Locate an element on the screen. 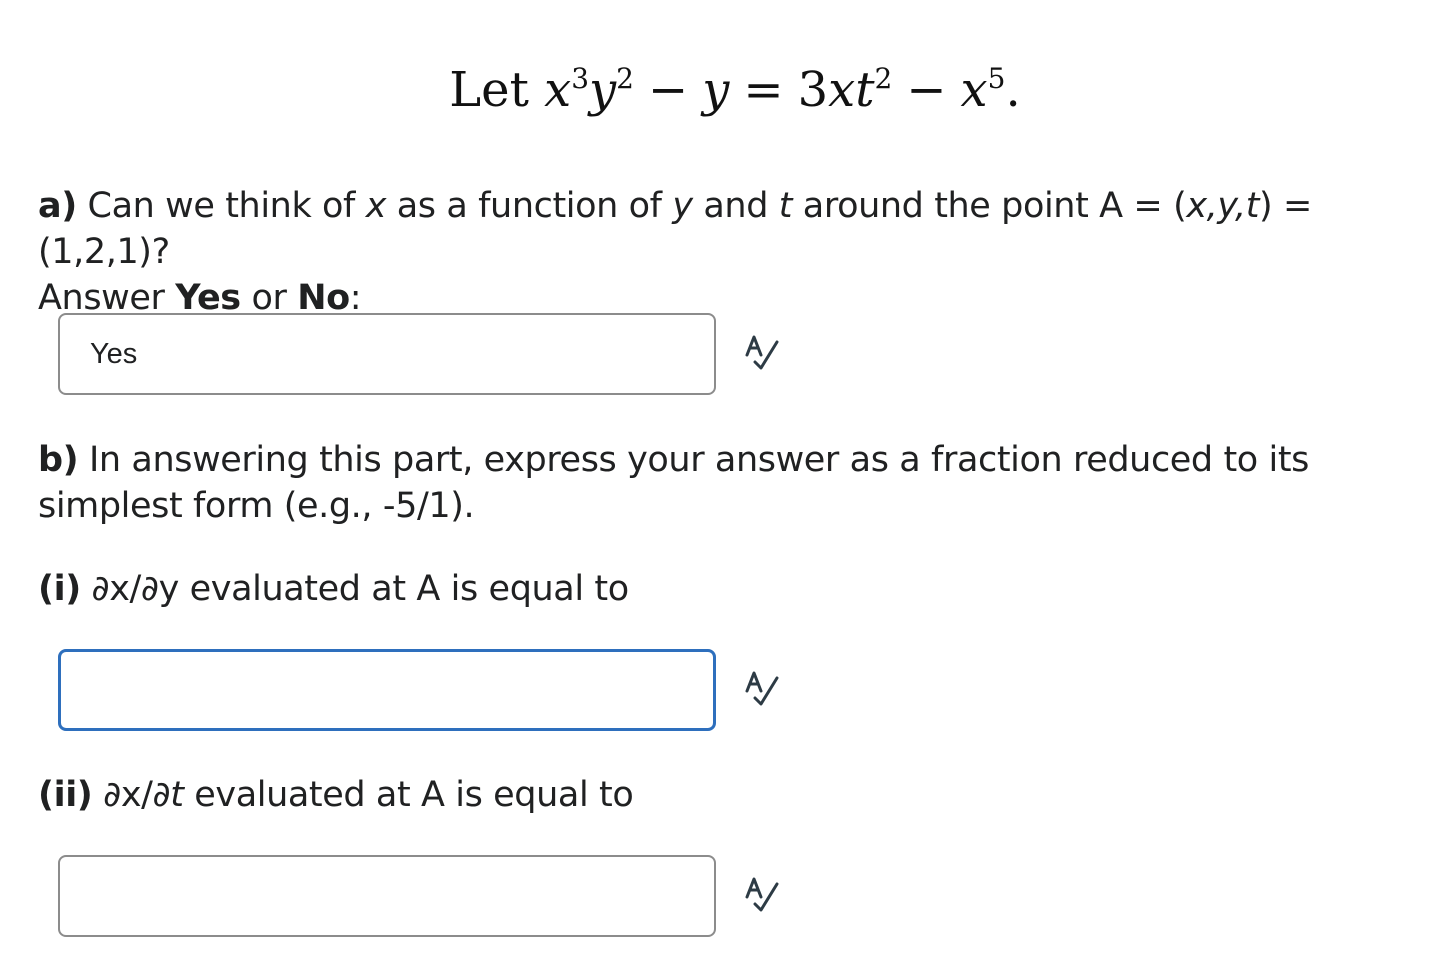 The image size is (1440, 958). equation-coefficient: 3 is located at coordinates (813, 90).